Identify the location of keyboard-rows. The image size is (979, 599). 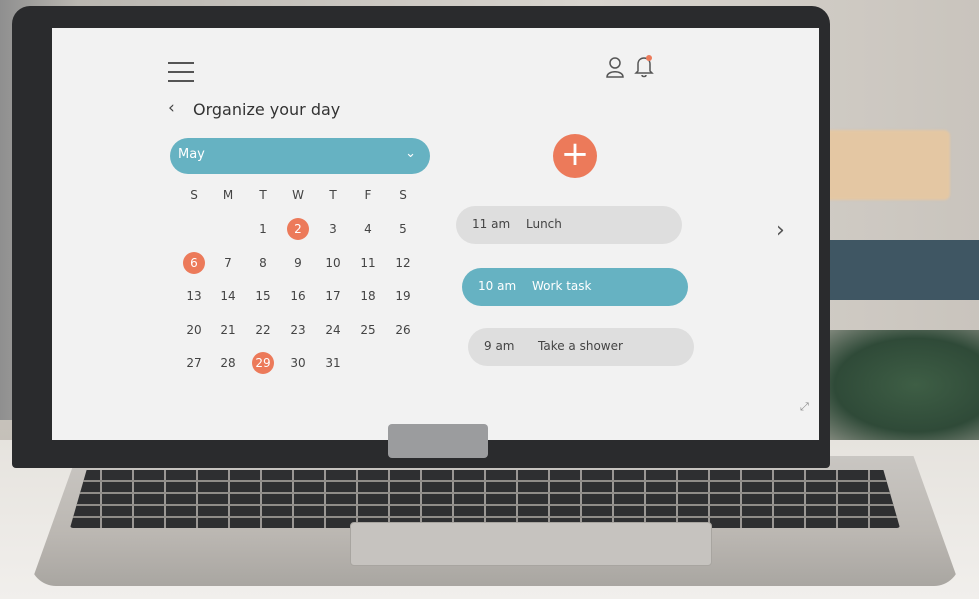
(485, 499).